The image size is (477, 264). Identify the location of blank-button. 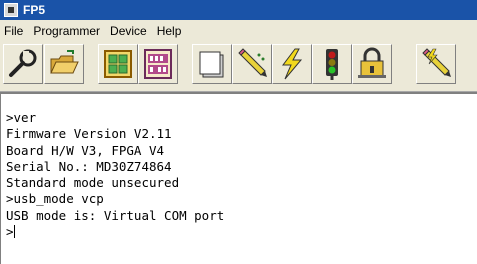
(212, 64).